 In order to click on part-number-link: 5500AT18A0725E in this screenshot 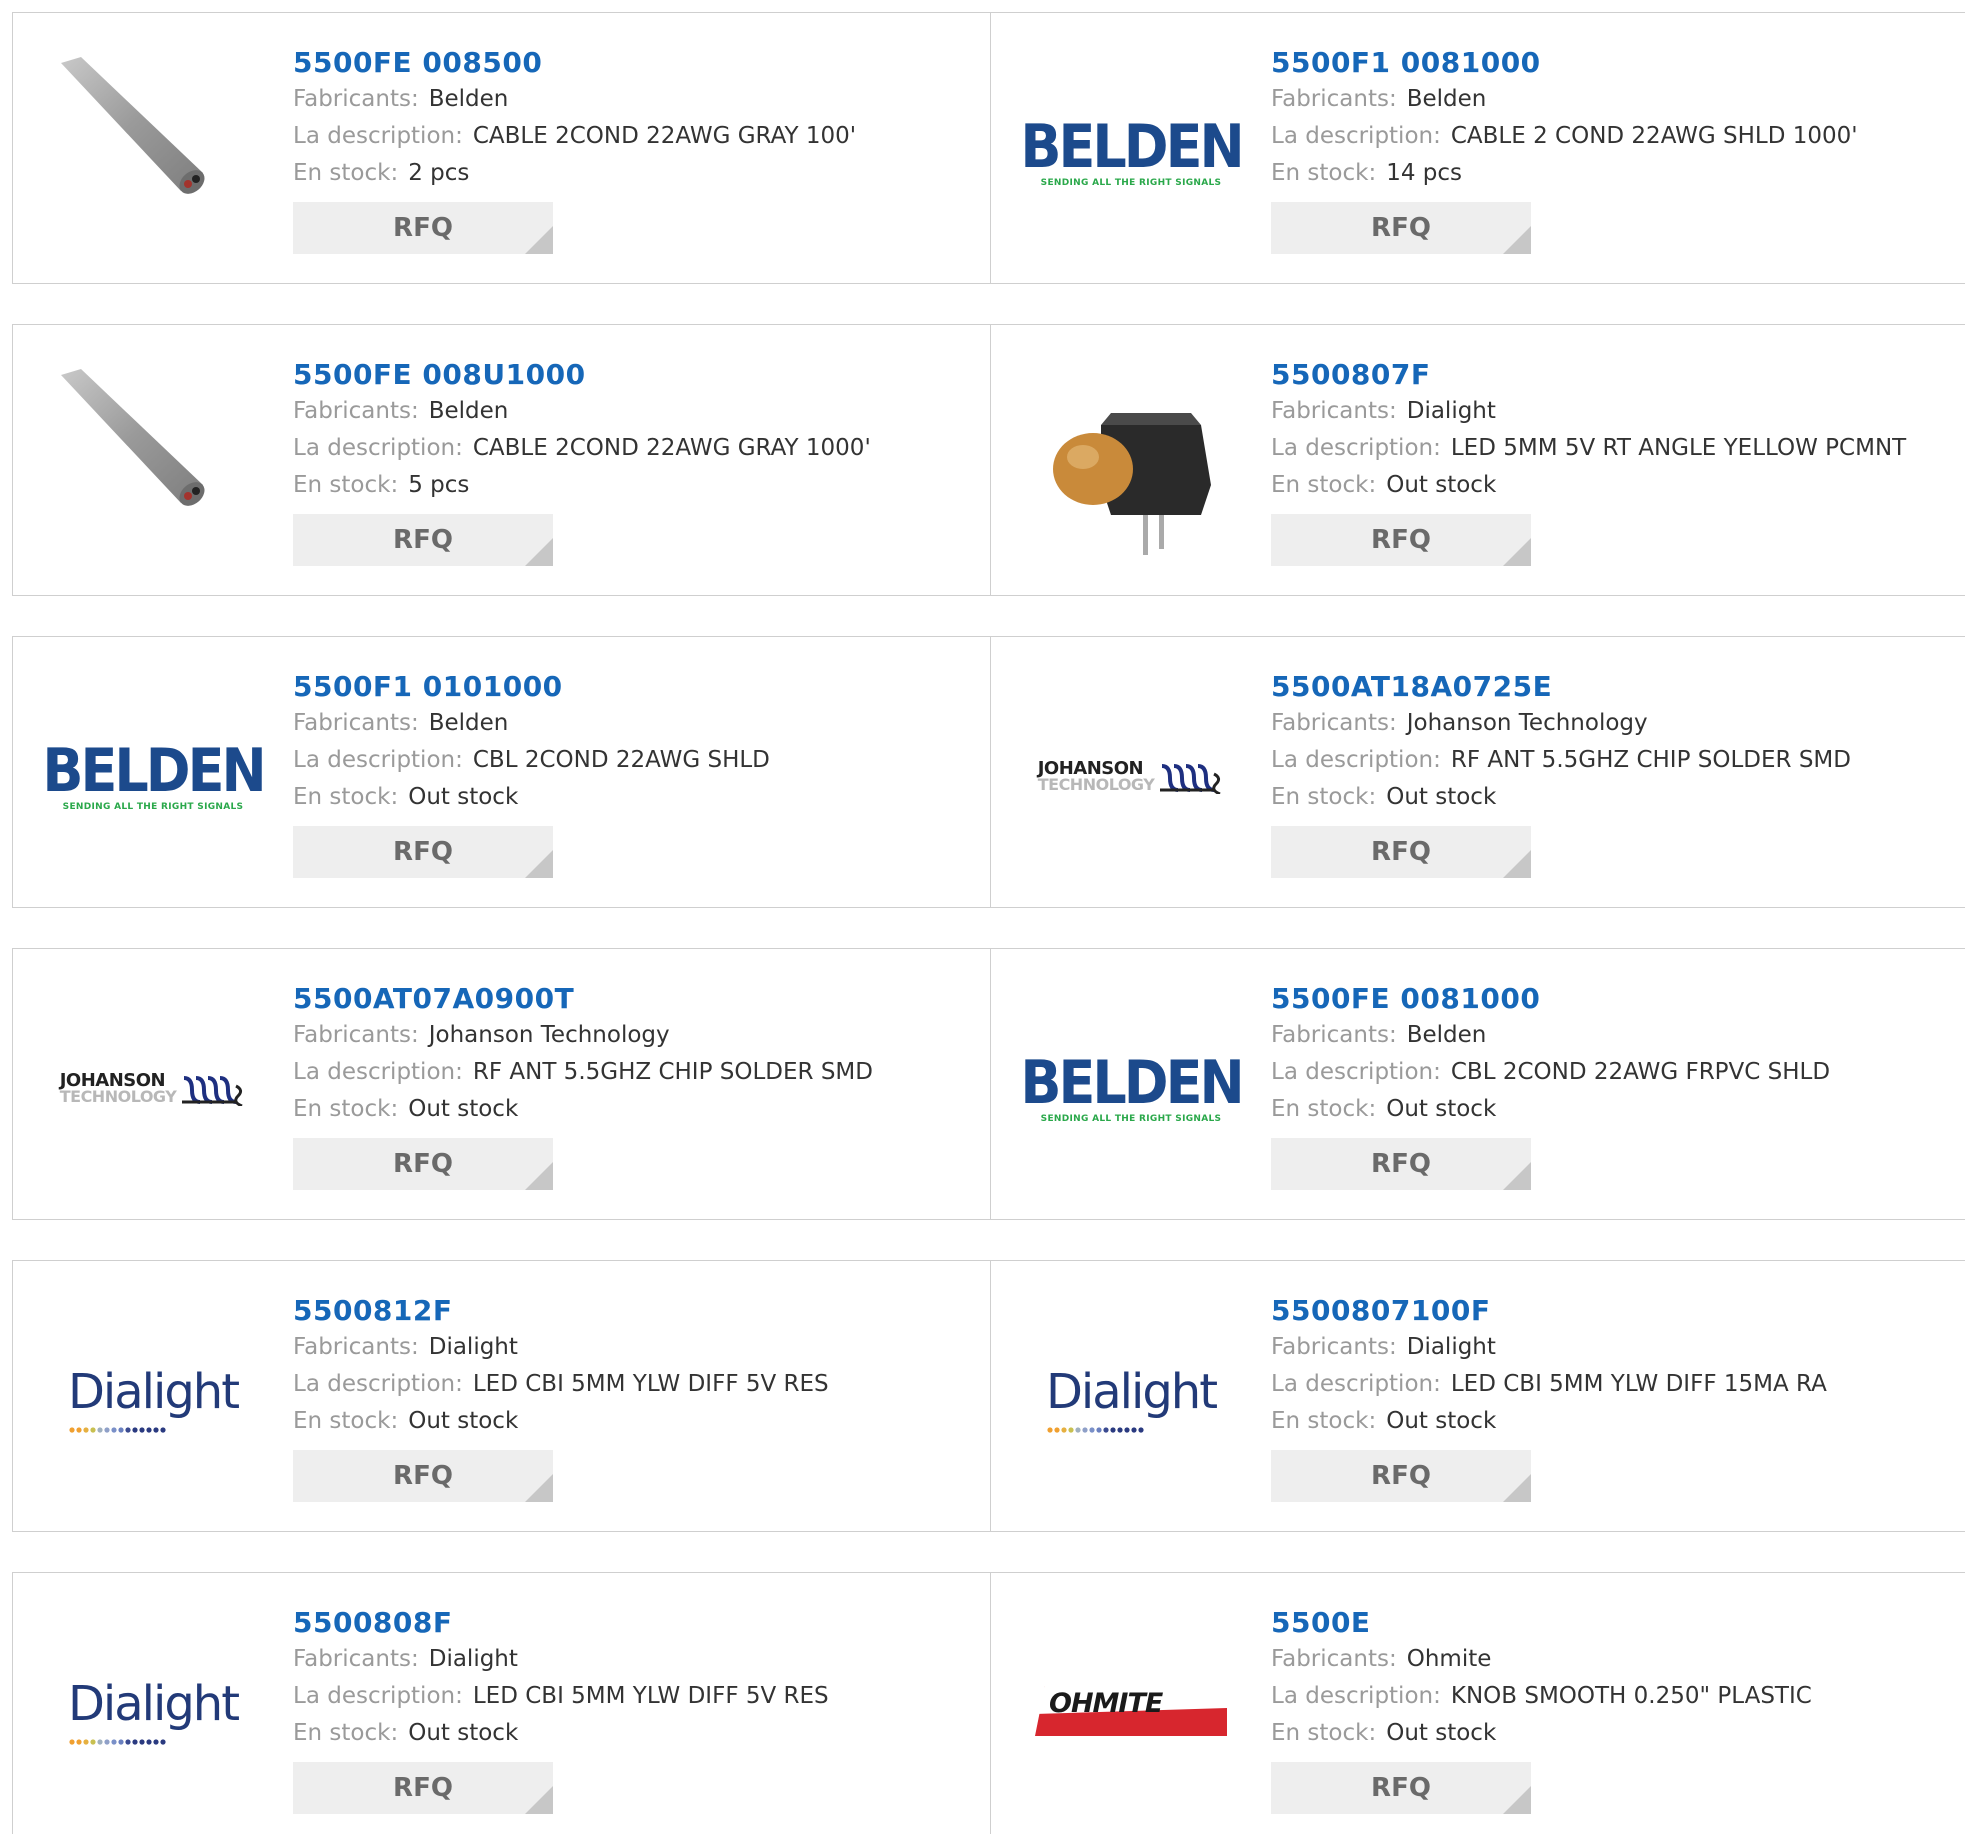, I will do `click(1611, 687)`.